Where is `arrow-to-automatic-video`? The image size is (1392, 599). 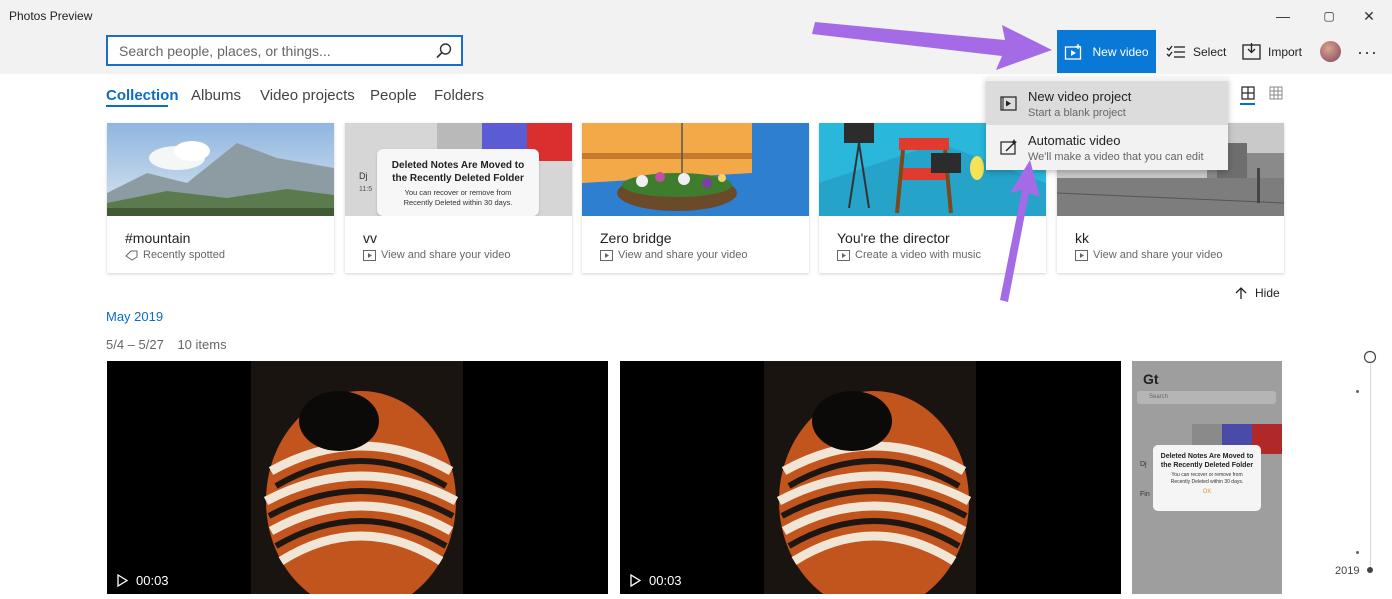 arrow-to-automatic-video is located at coordinates (1020, 231).